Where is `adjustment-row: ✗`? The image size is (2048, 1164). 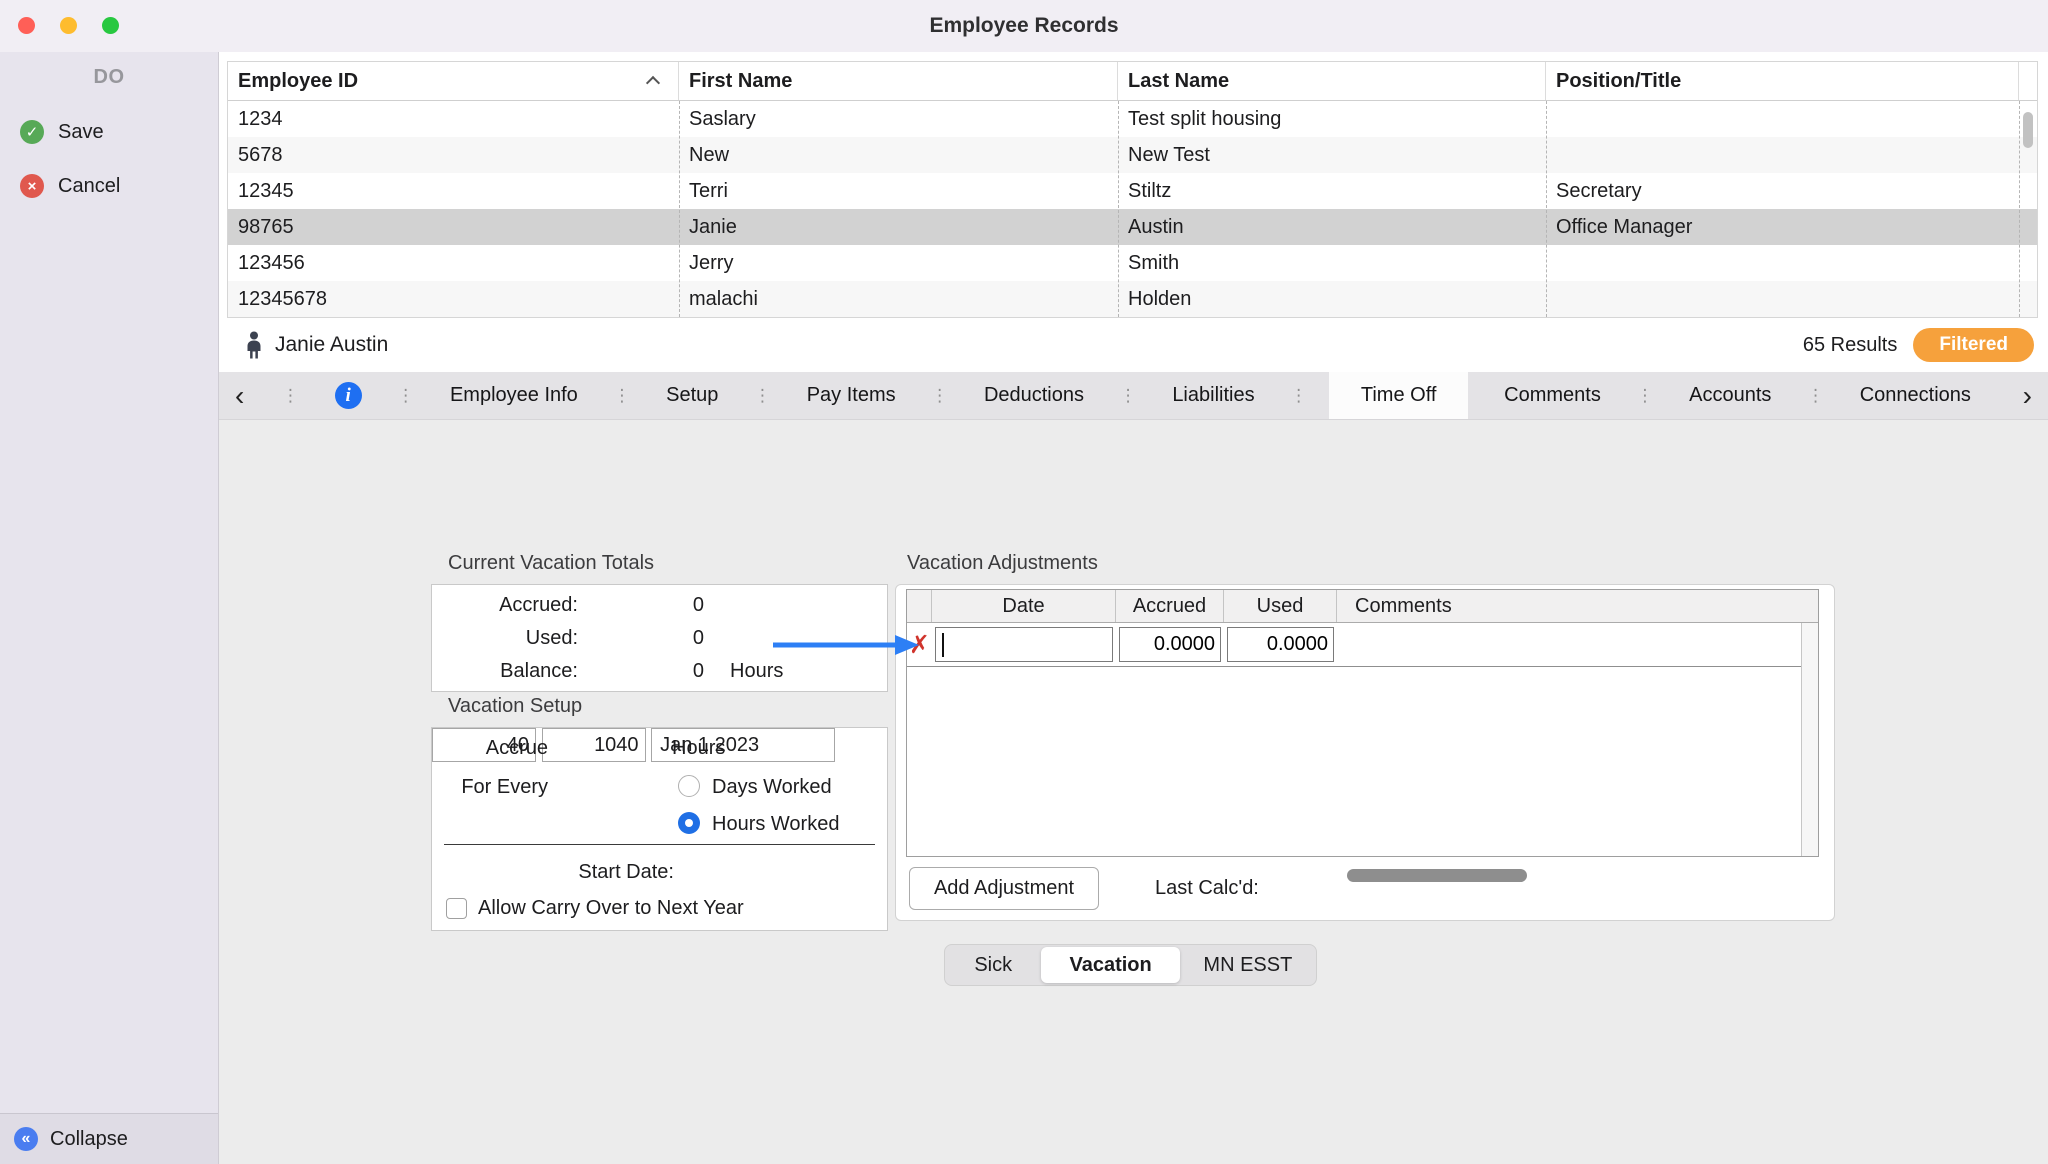
adjustment-row: ✗ is located at coordinates (1354, 645).